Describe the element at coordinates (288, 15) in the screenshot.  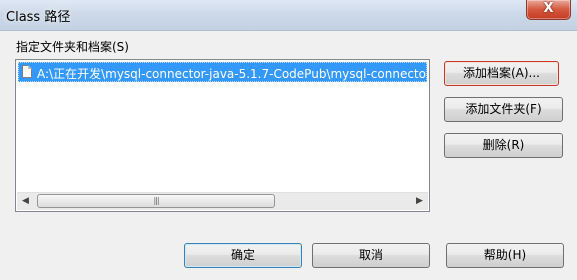
I see `title-bar: Class 路径 X` at that location.